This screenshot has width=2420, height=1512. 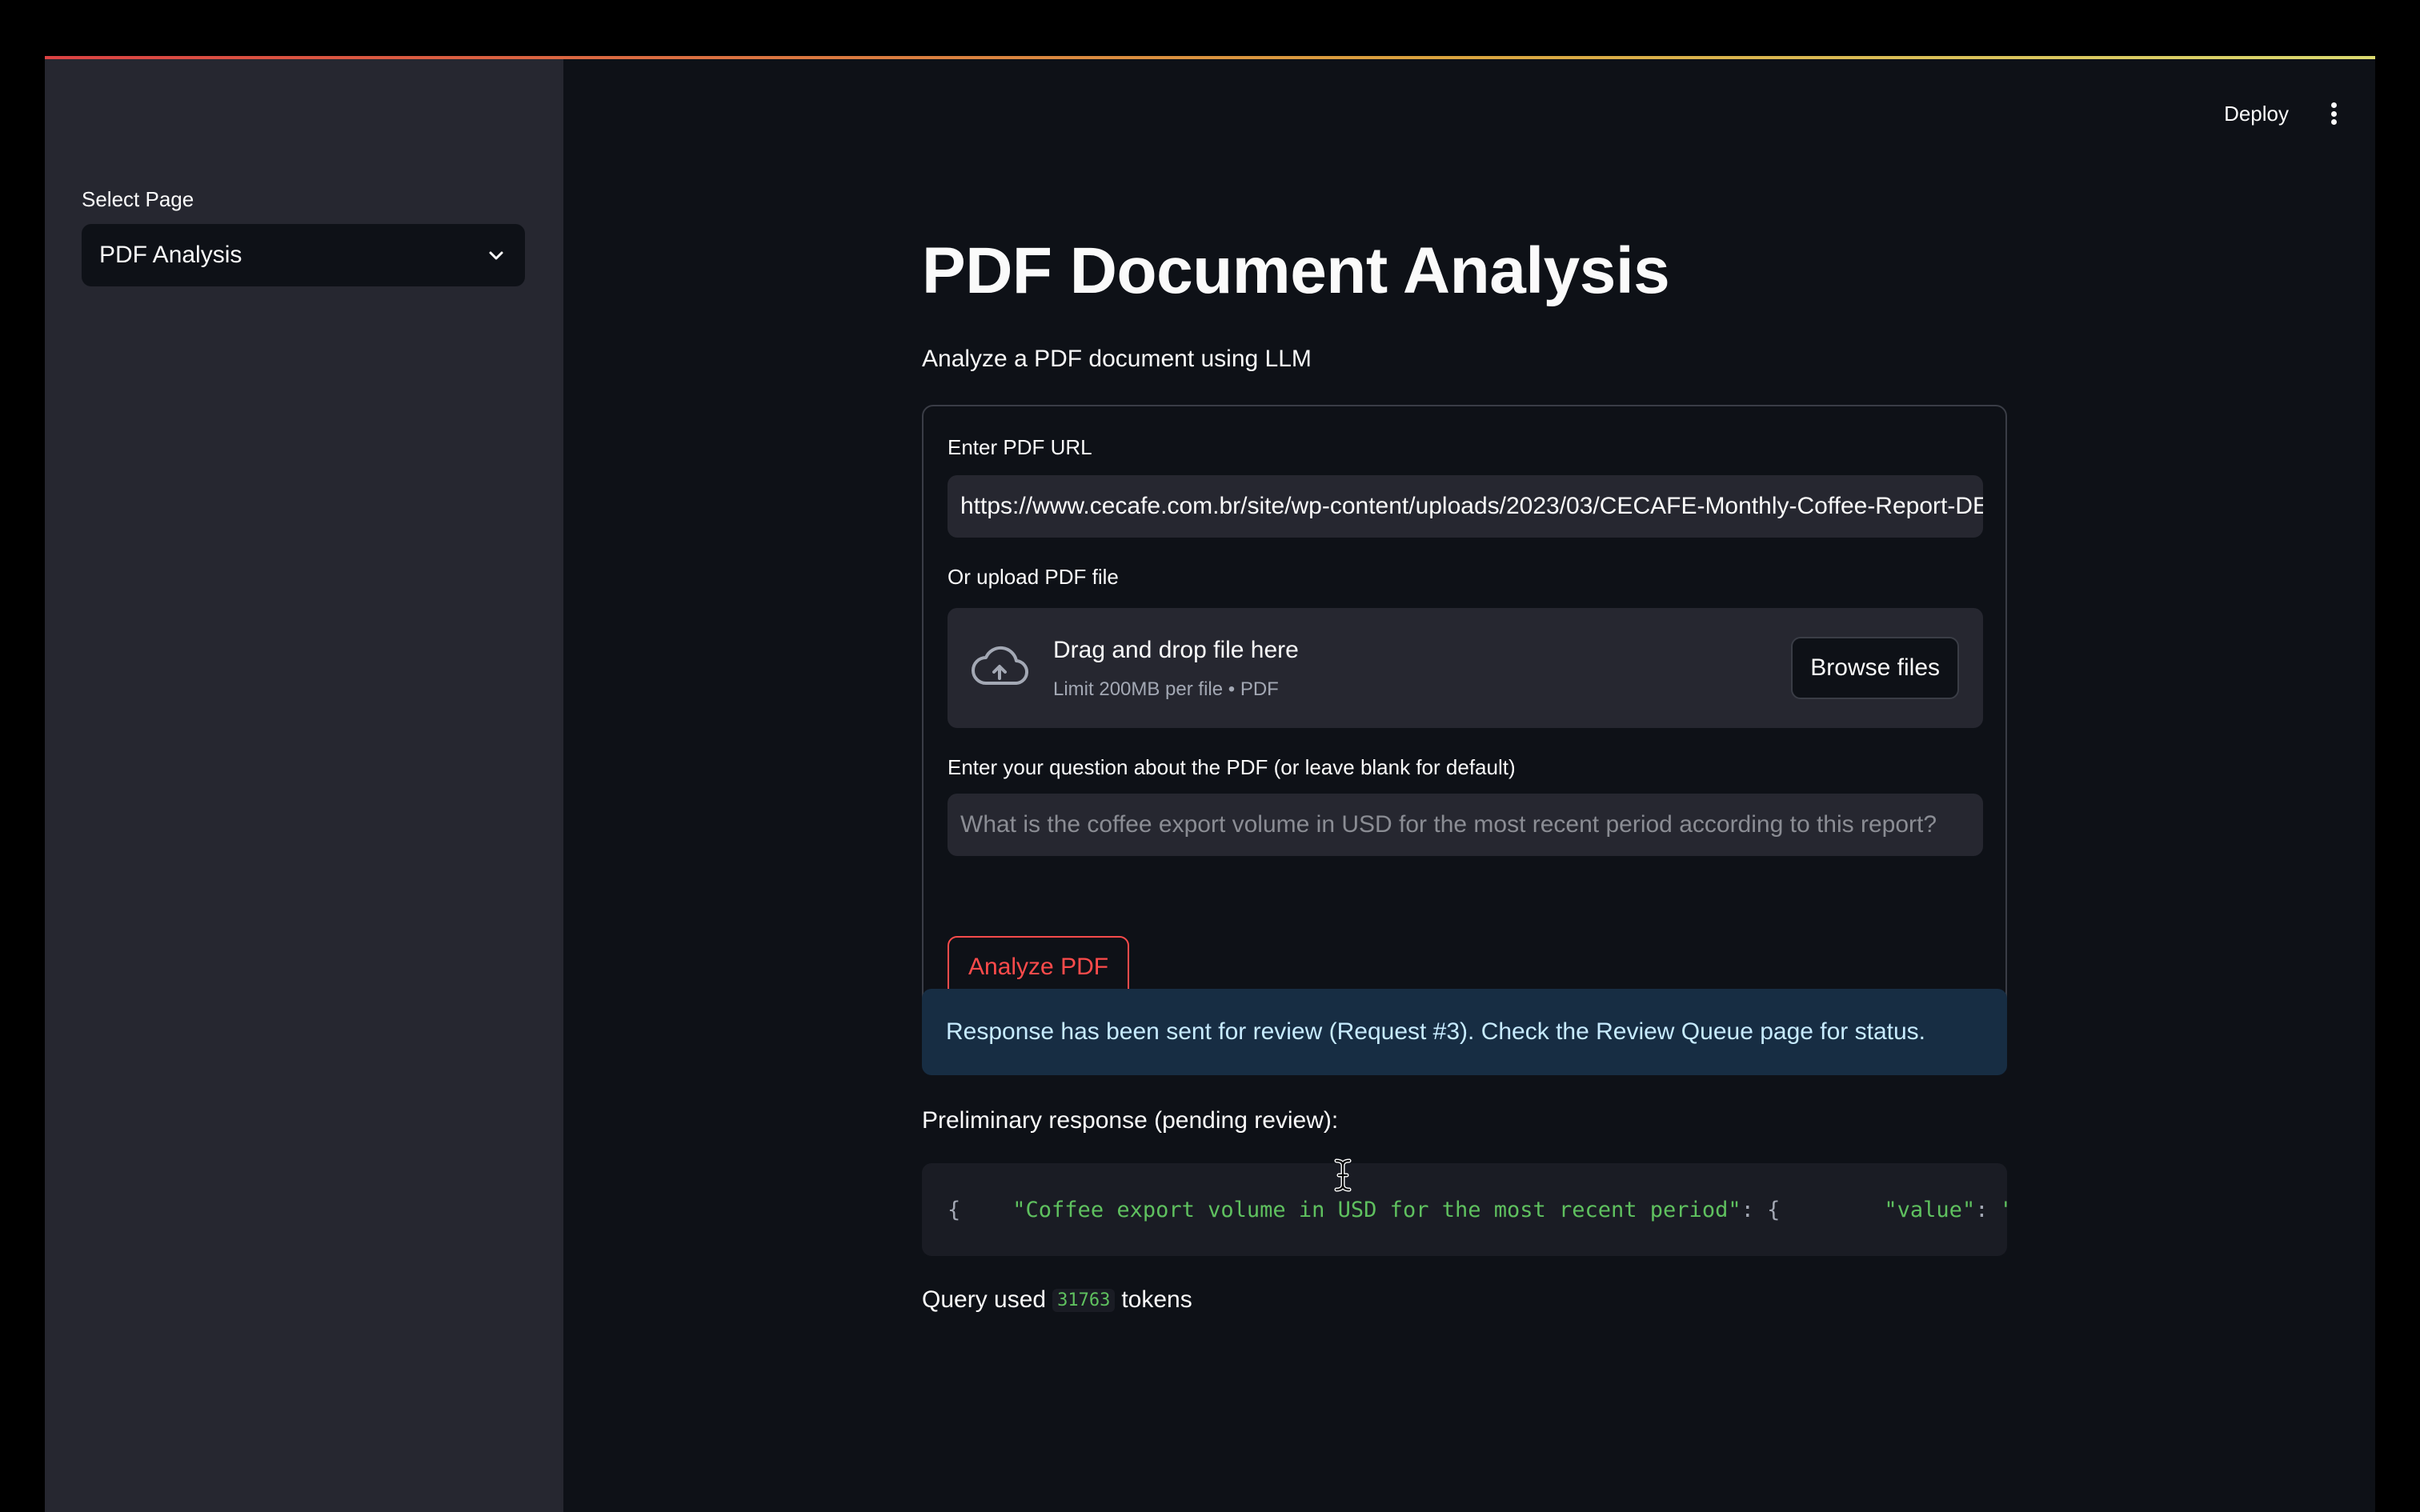 I want to click on code-value-key: "value", so click(x=1930, y=1209).